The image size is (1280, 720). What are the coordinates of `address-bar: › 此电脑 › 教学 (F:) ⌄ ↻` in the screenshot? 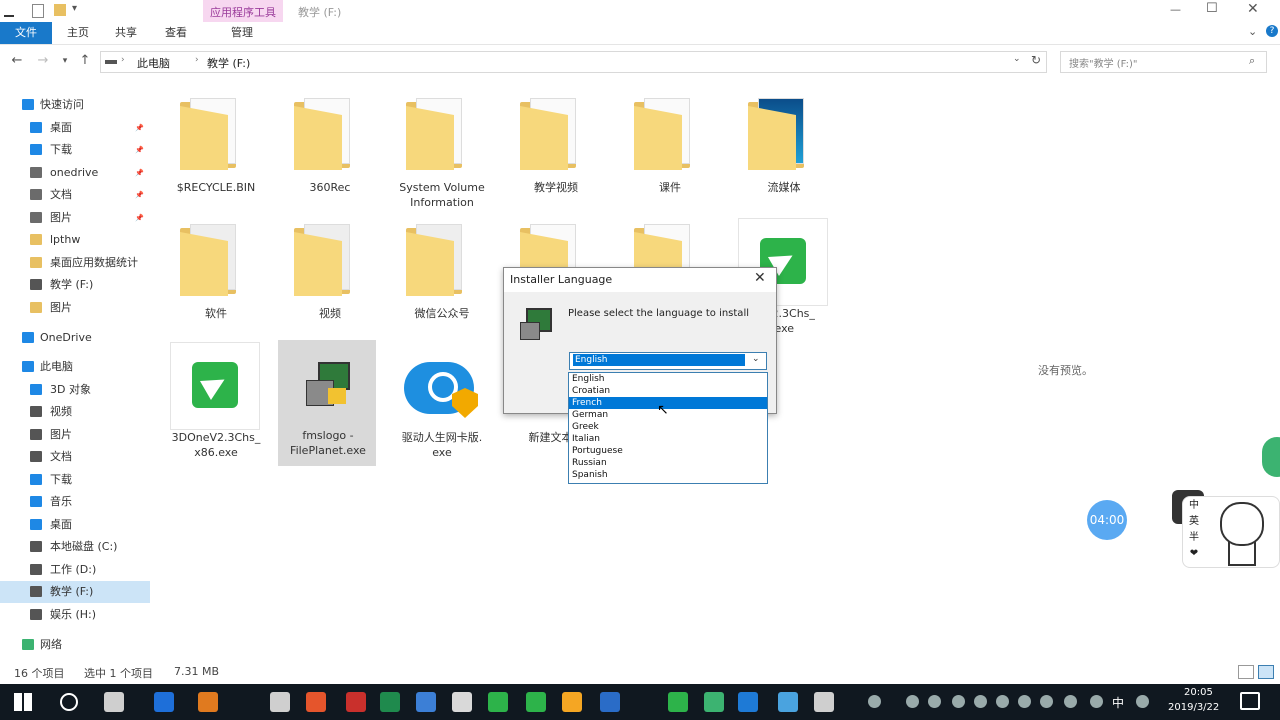 It's located at (573, 62).